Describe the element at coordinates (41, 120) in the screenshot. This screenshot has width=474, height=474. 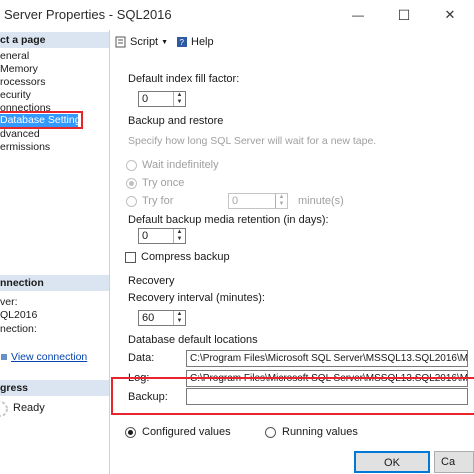
I see `highlight-database-settings` at that location.